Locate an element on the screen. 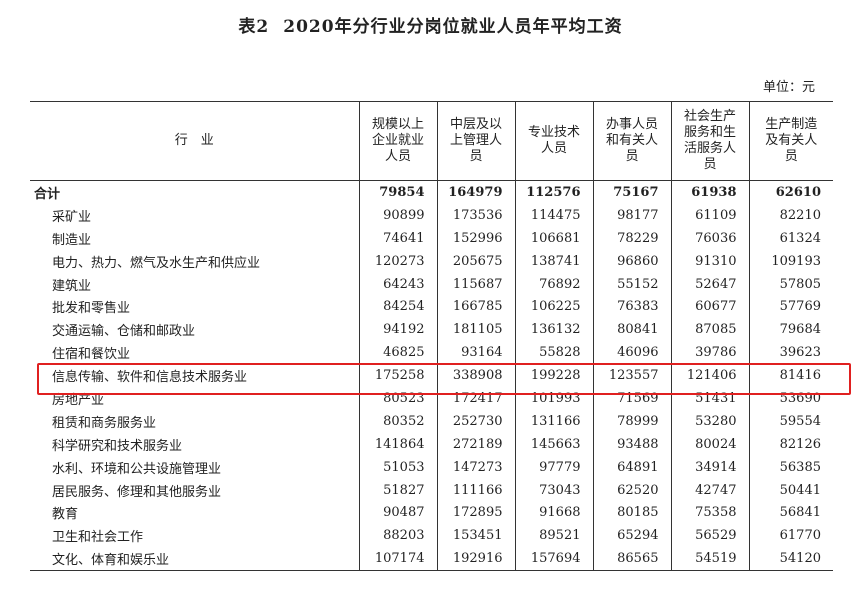  wage-value: 59554 is located at coordinates (790, 421).